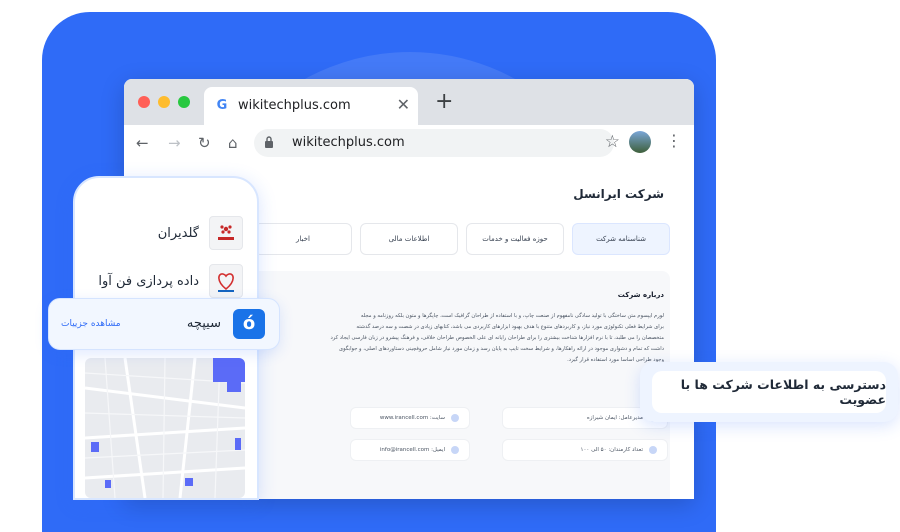 This screenshot has height=532, width=900. I want to click on tab-company-profile: شناسنامه شرکت, so click(621, 239).